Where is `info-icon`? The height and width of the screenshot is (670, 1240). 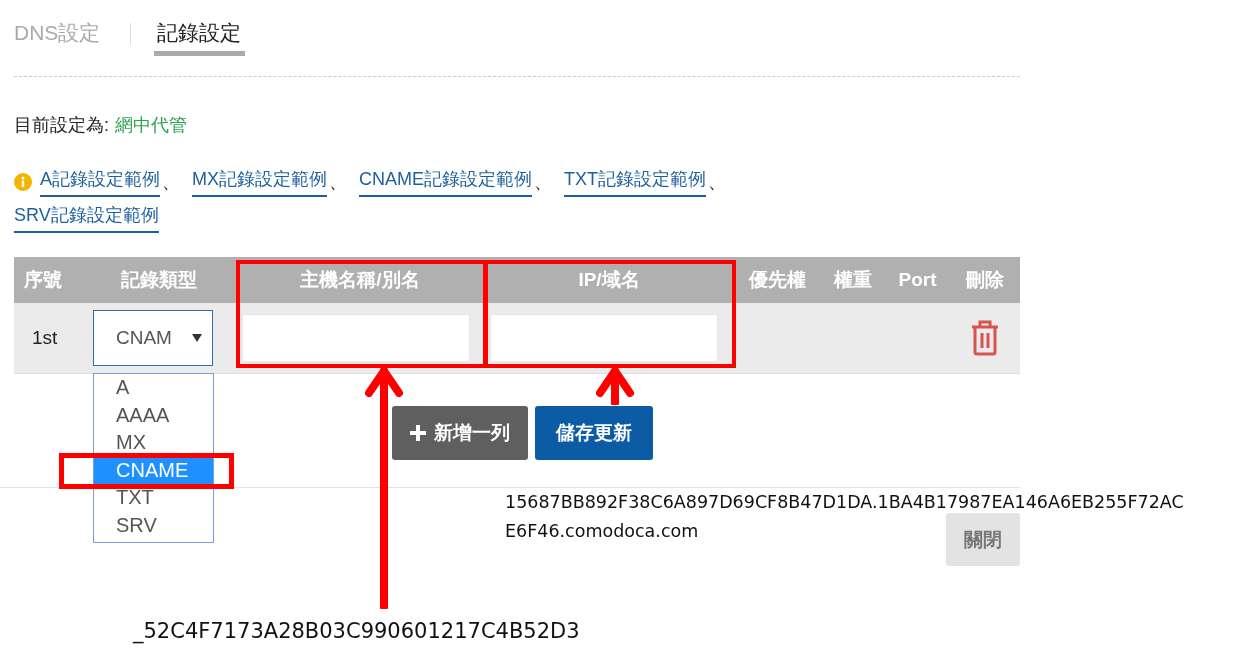 info-icon is located at coordinates (23, 182).